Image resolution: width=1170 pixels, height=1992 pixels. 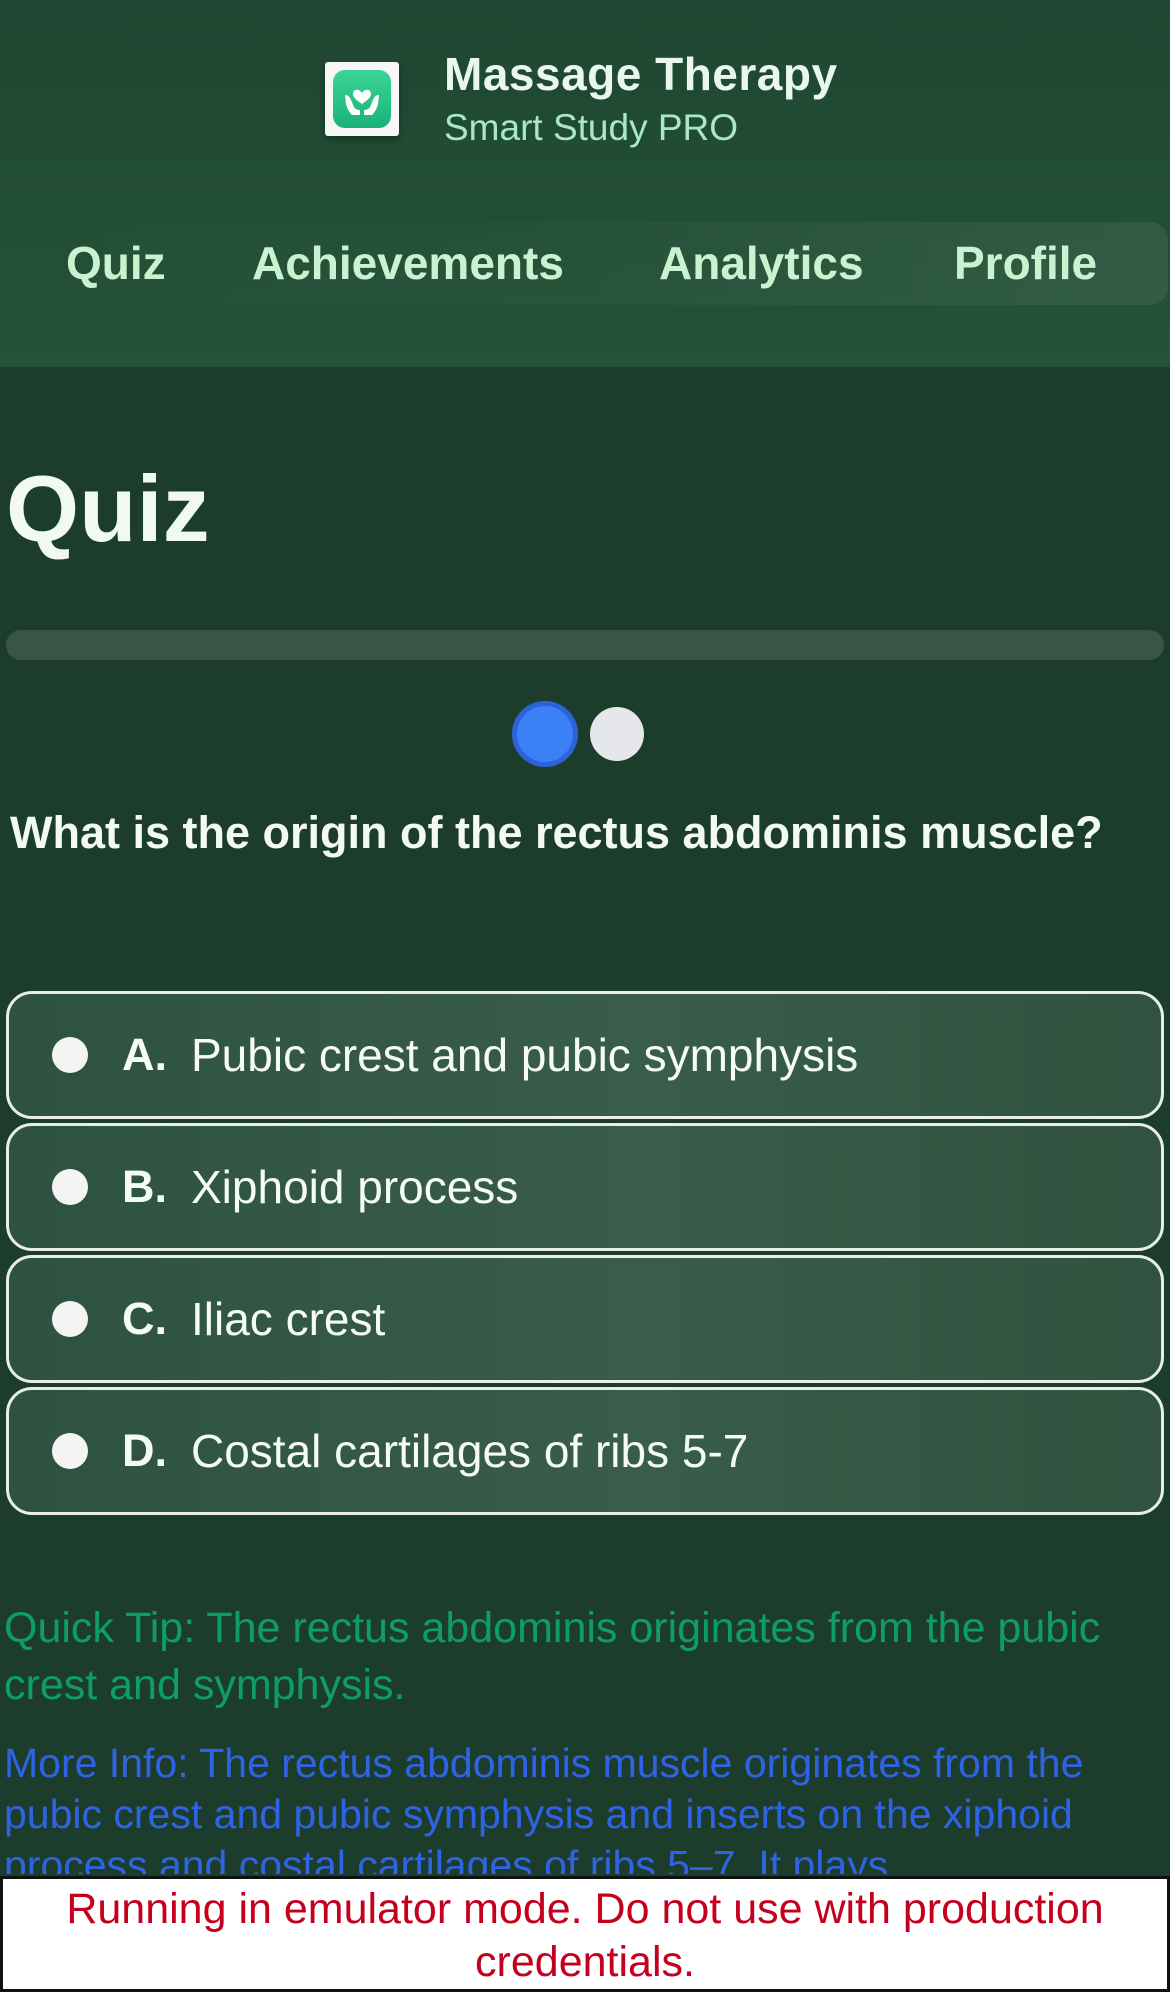 What do you see at coordinates (108, 508) in the screenshot?
I see `page-title: Quiz` at bounding box center [108, 508].